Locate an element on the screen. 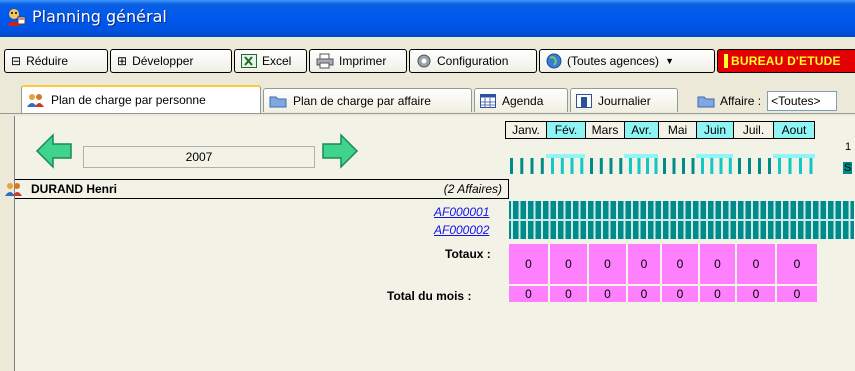 Image resolution: width=855 pixels, height=371 pixels. collapse-icon: ⊟ is located at coordinates (16, 61).